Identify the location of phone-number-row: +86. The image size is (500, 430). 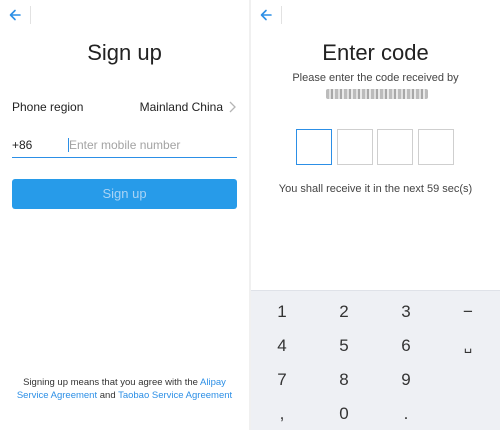
(125, 146).